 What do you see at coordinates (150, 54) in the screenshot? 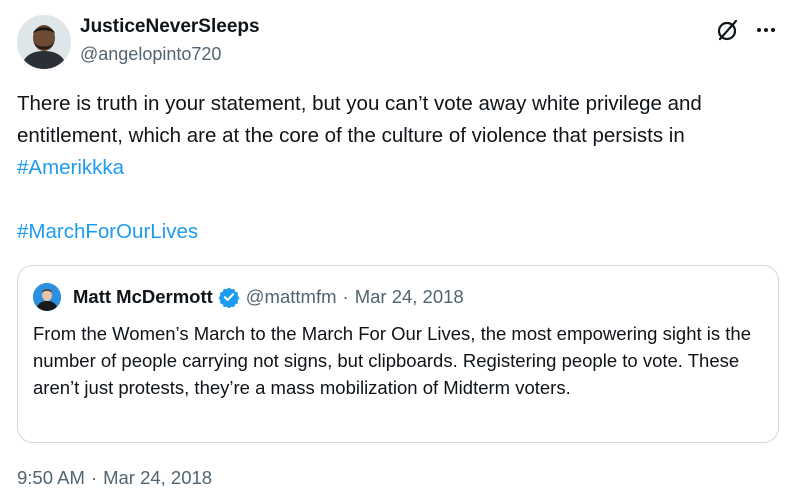
I see `author-handle: @angelopinto720` at bounding box center [150, 54].